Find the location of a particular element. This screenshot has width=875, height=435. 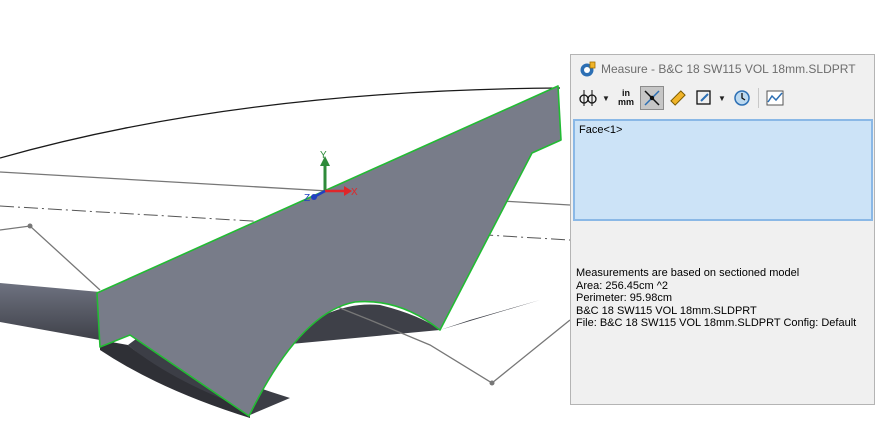

measure-tape-icon is located at coordinates (588, 68).